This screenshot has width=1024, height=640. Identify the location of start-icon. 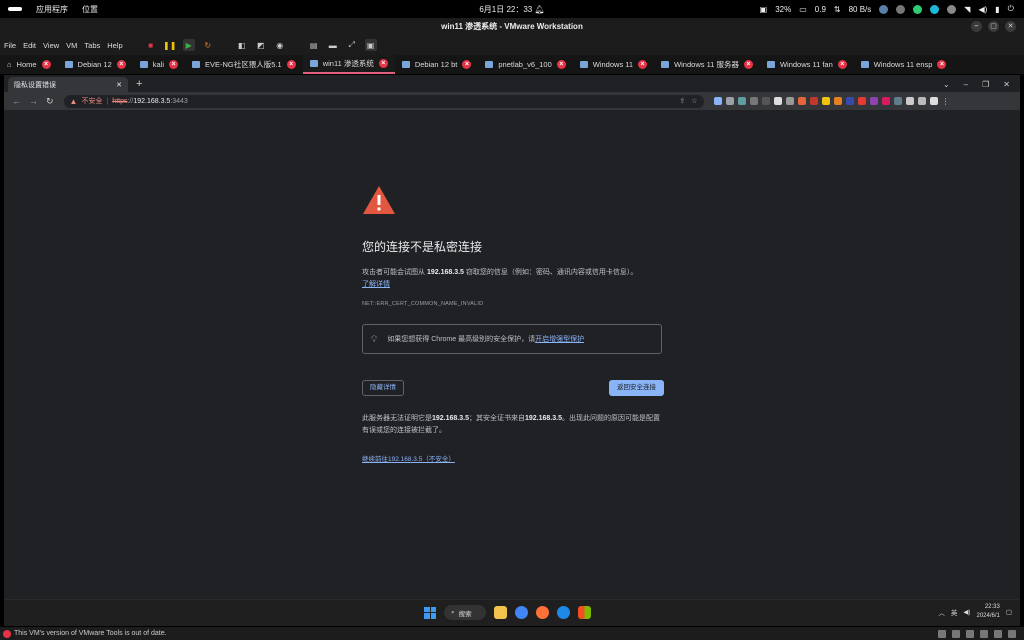
(430, 612).